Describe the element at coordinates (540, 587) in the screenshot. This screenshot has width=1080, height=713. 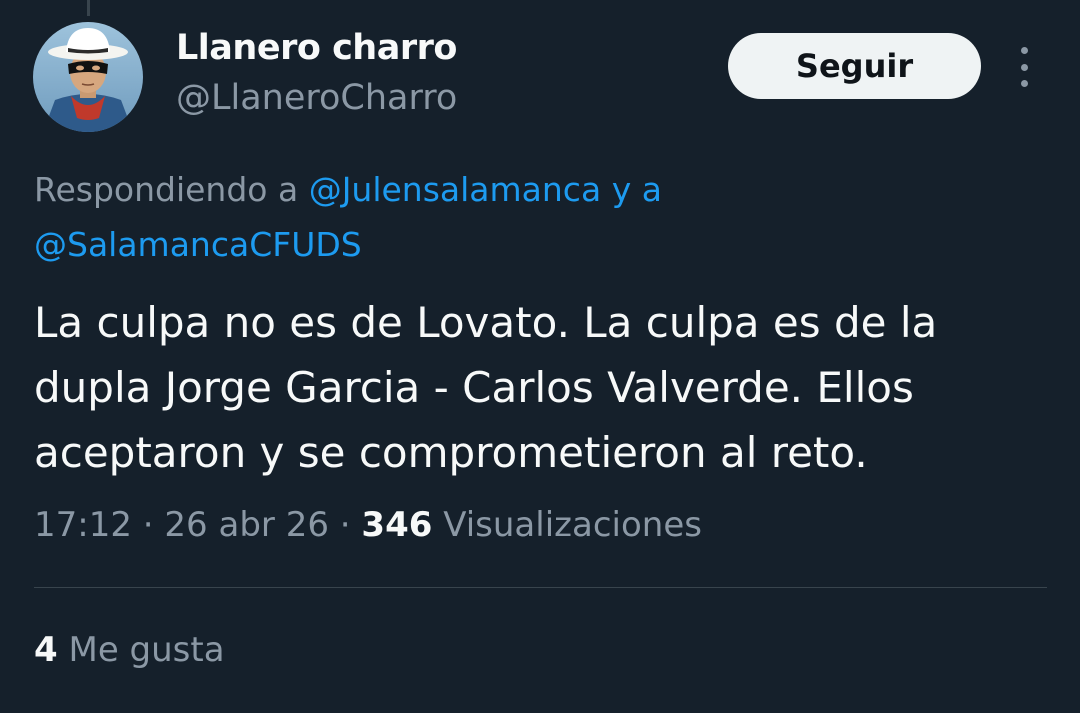
I see `divider` at that location.